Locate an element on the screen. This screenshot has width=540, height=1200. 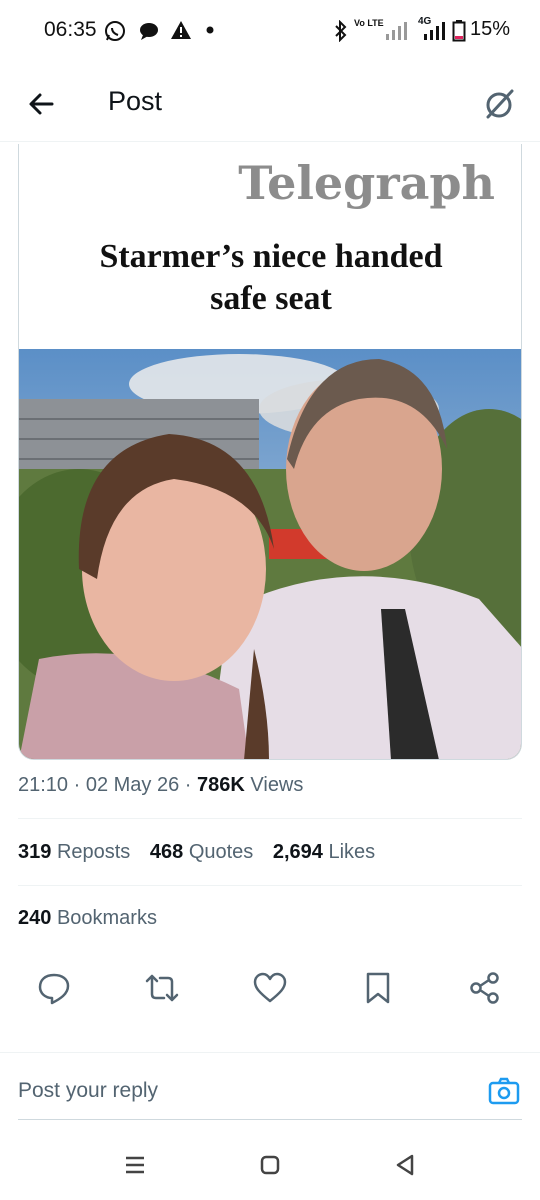
post-stats: 319 Reposts 468 Quotes 2,694 Likes is located at coordinates (203, 852).